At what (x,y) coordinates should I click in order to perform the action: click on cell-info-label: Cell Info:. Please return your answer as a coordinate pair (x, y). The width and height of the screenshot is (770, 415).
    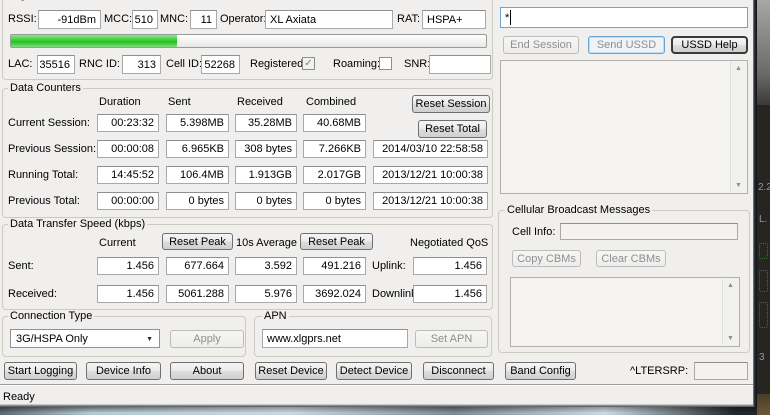
    Looking at the image, I should click on (534, 232).